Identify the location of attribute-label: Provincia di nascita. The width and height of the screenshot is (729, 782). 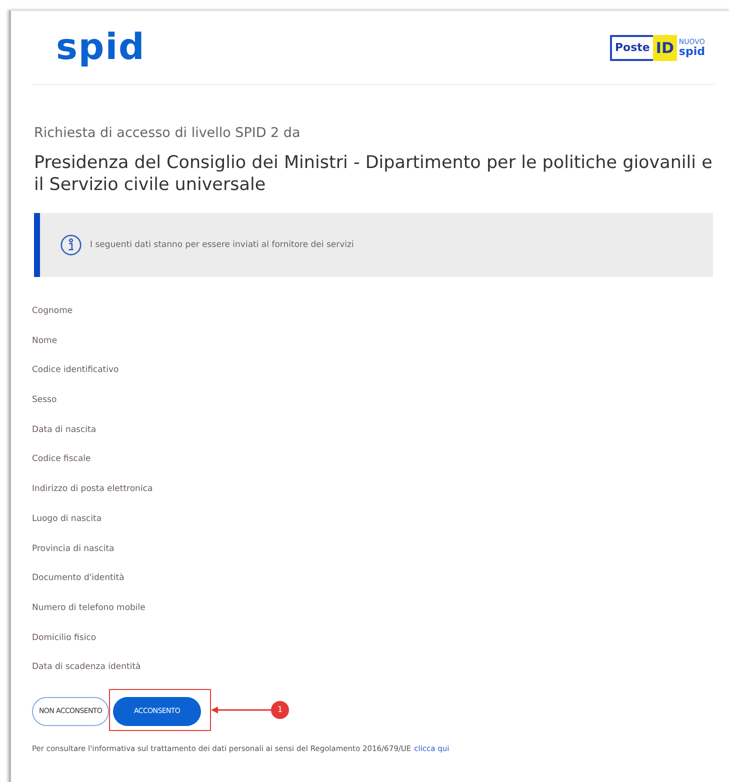
(74, 549).